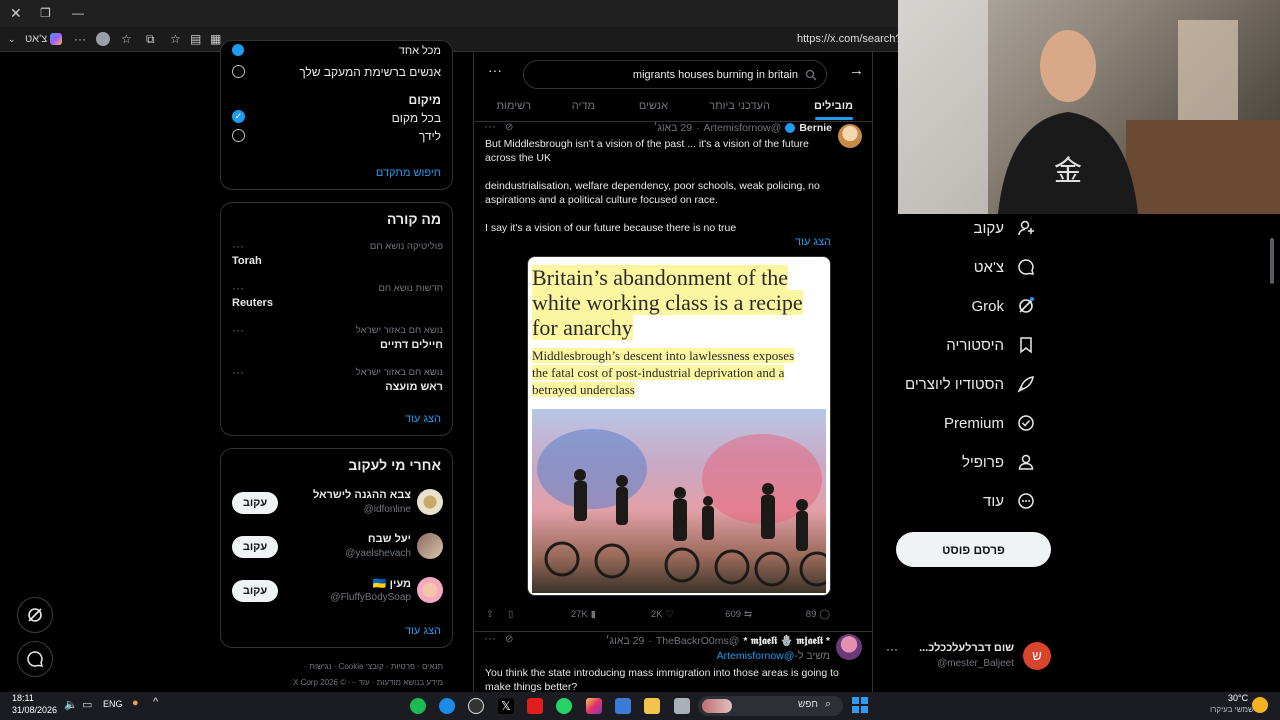 The image size is (1280, 720). Describe the element at coordinates (126, 39) in the screenshot. I see `favorites-icon: ☆` at that location.